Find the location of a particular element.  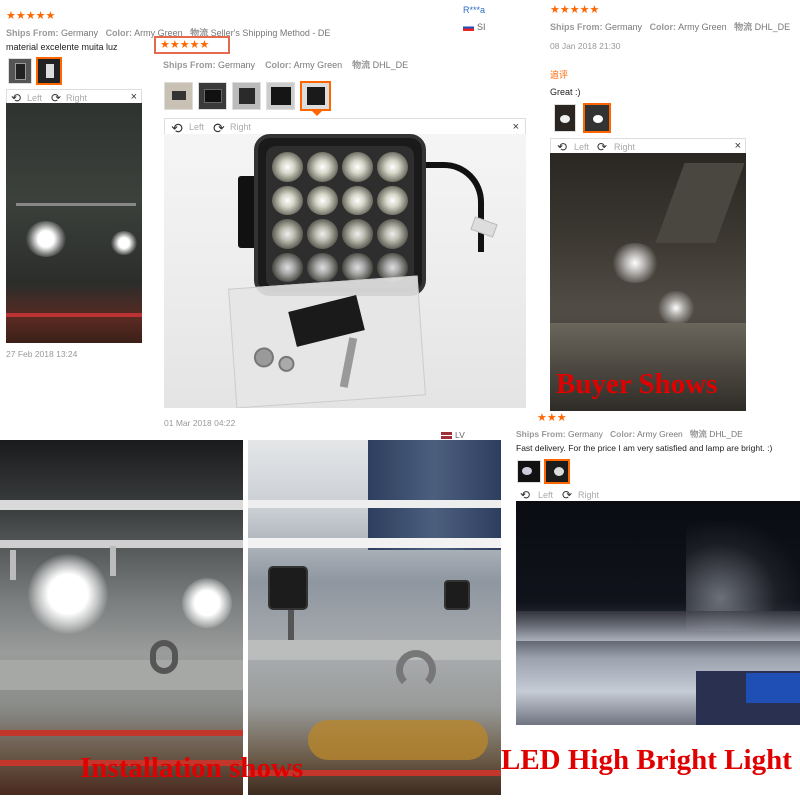

caption-installation-shows: Installation shows is located at coordinates (192, 768).